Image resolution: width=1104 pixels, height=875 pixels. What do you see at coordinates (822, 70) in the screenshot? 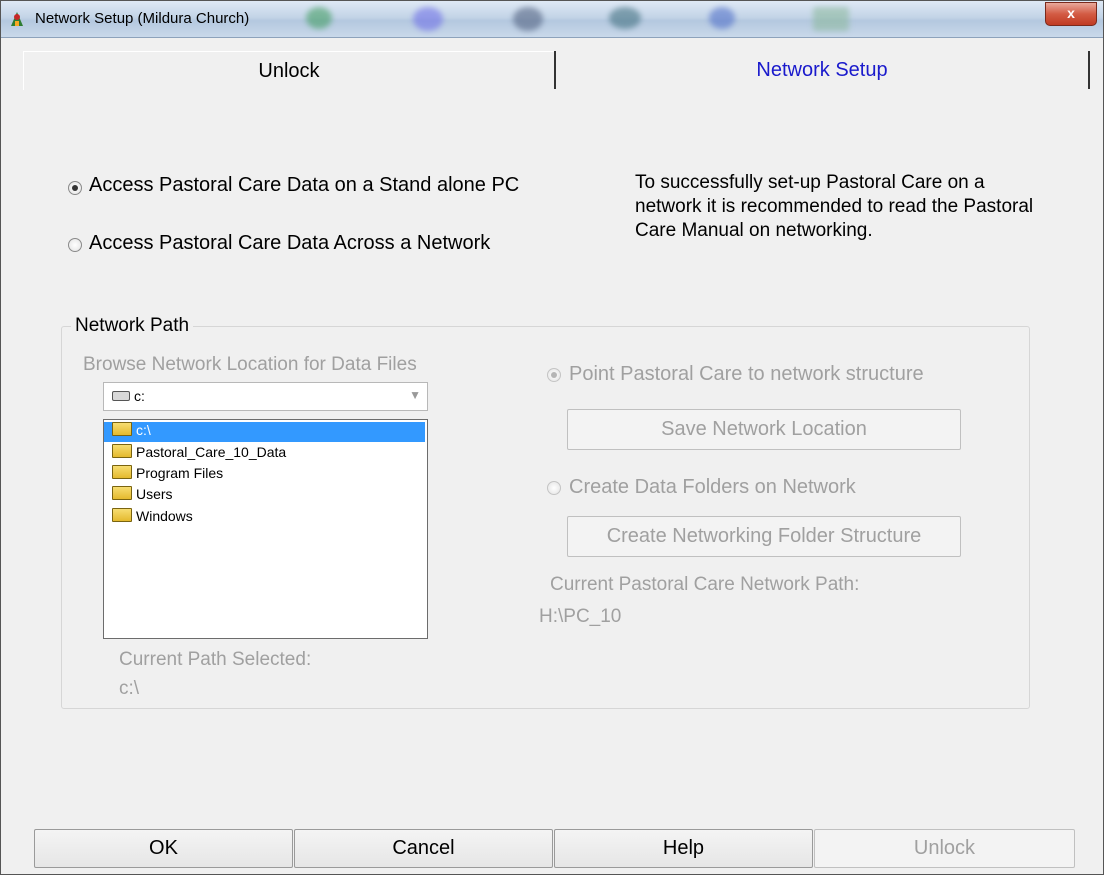
I see `tab-network-setup: Network Setup` at bounding box center [822, 70].